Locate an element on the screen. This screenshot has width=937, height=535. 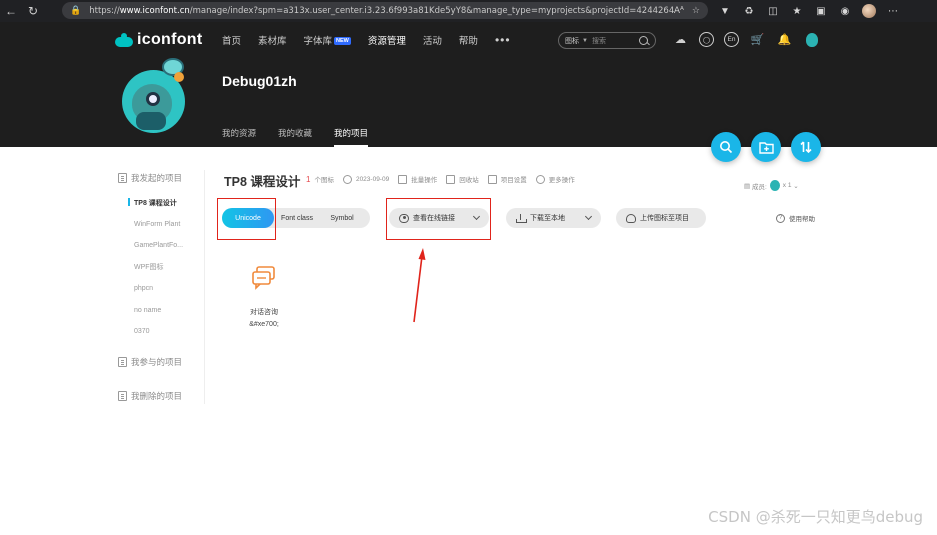
watermark: CSDN @杀死一只知更鸟debug is located at coordinates (815, 517).